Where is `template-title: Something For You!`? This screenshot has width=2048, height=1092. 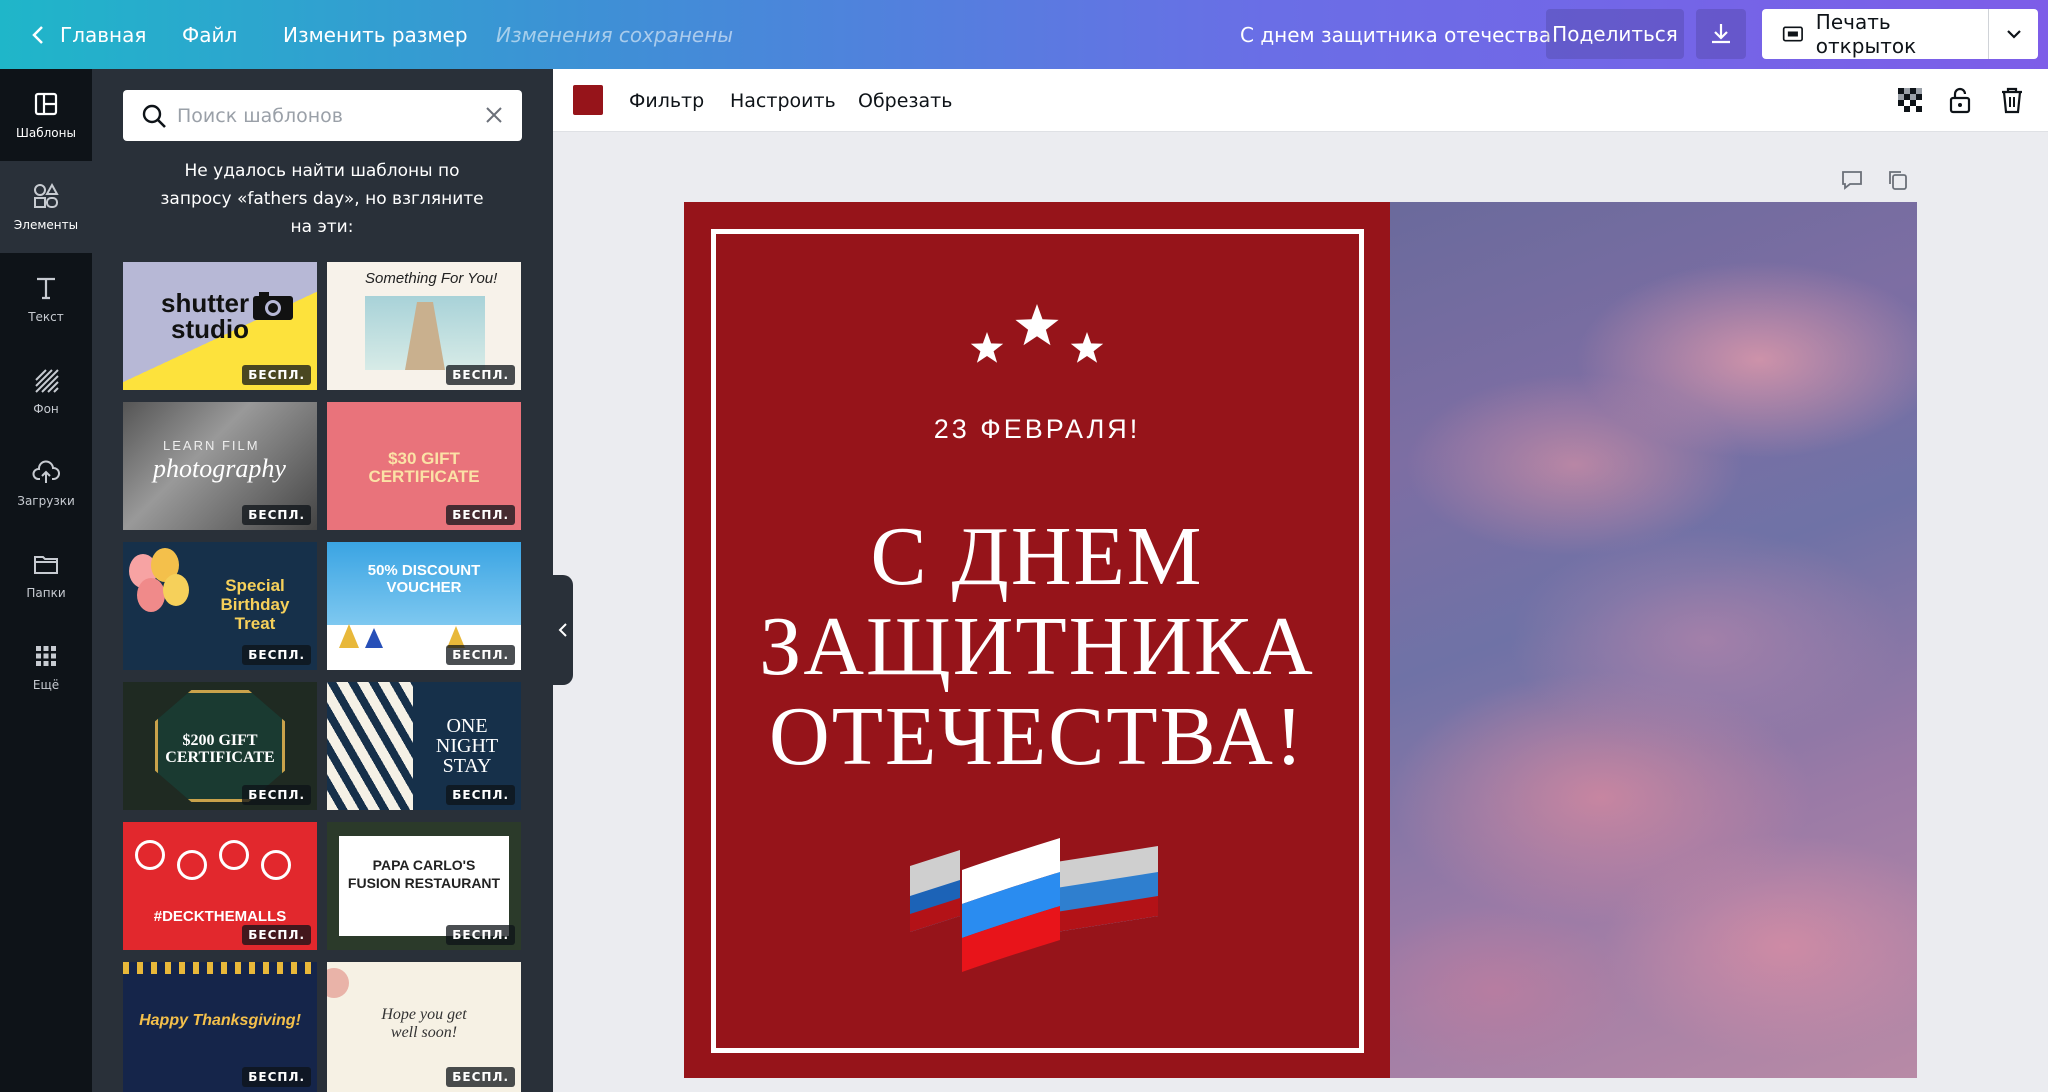
template-title: Something For You! is located at coordinates (431, 278).